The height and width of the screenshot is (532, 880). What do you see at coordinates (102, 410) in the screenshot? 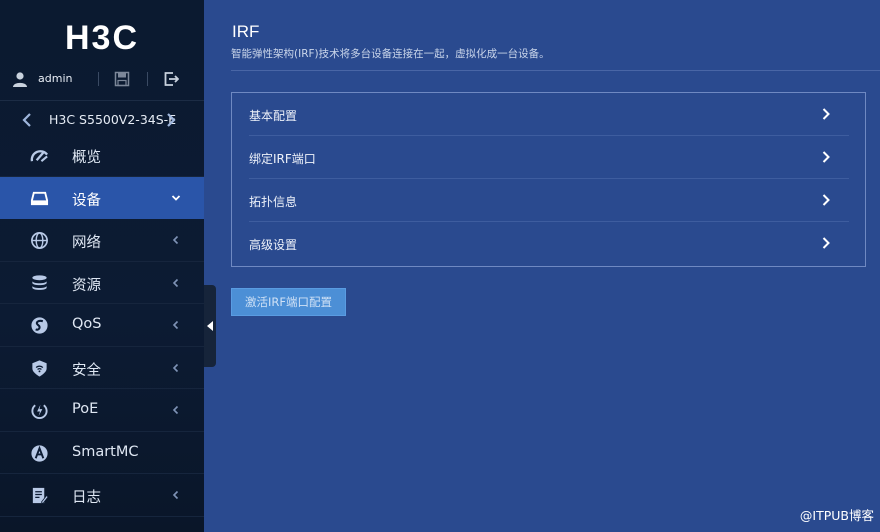
I see `sidebar-item-poe: PoE` at bounding box center [102, 410].